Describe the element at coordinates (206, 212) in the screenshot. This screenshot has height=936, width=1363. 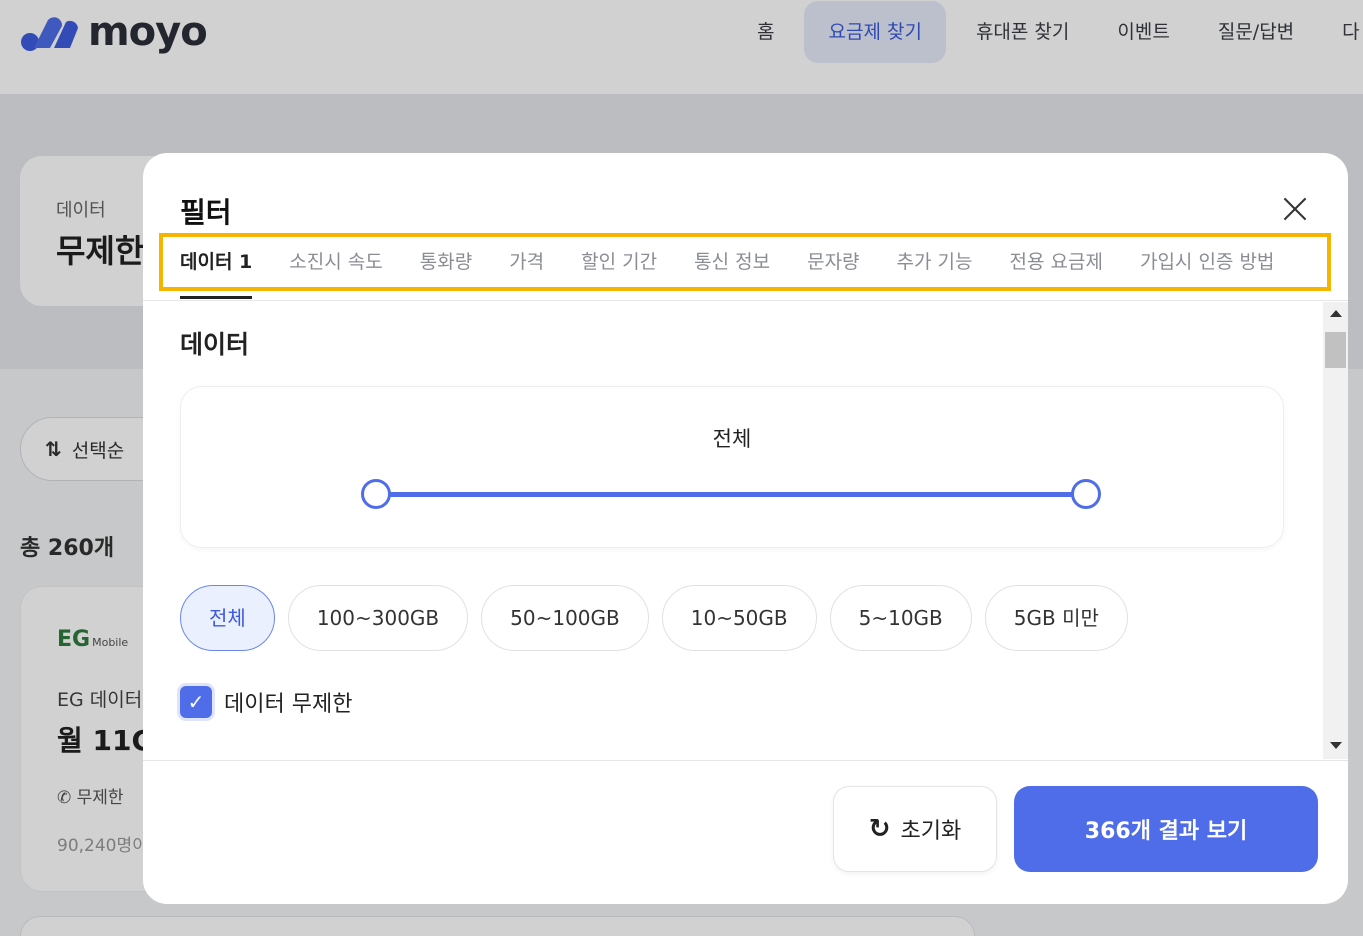
I see `modal-title: 필터` at that location.